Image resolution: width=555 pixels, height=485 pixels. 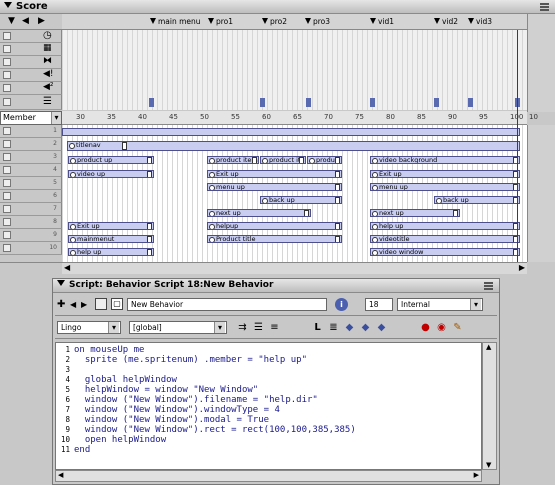 What do you see at coordinates (31, 131) in the screenshot?
I see `sprite-channel-header: 1` at bounding box center [31, 131].